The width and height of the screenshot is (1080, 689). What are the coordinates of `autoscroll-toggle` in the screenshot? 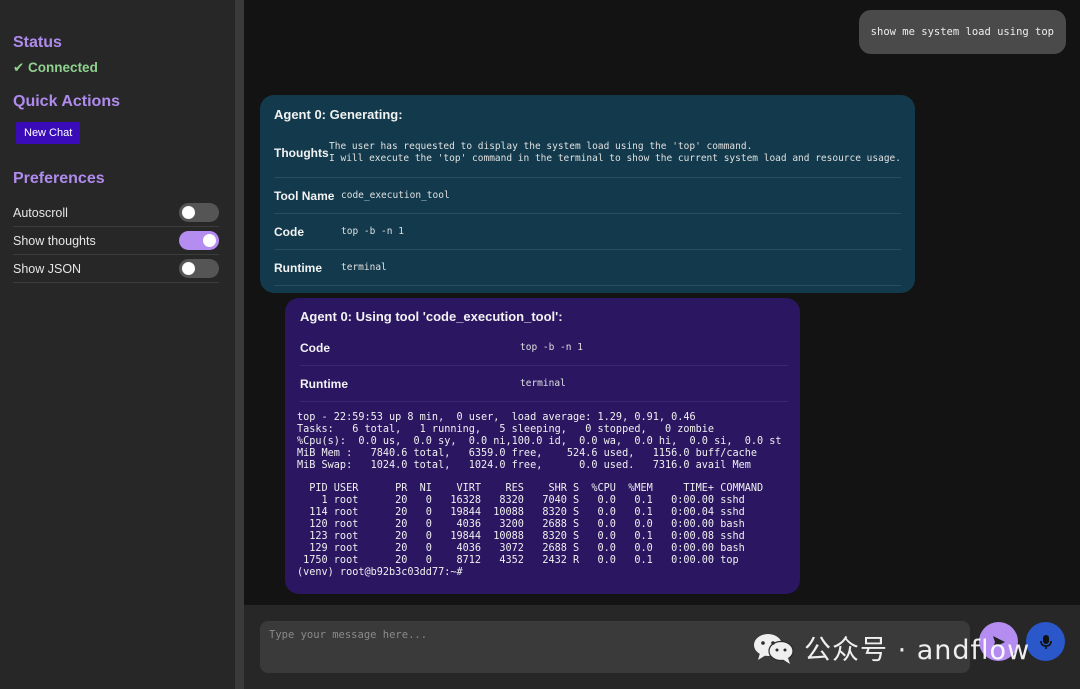 It's located at (199, 212).